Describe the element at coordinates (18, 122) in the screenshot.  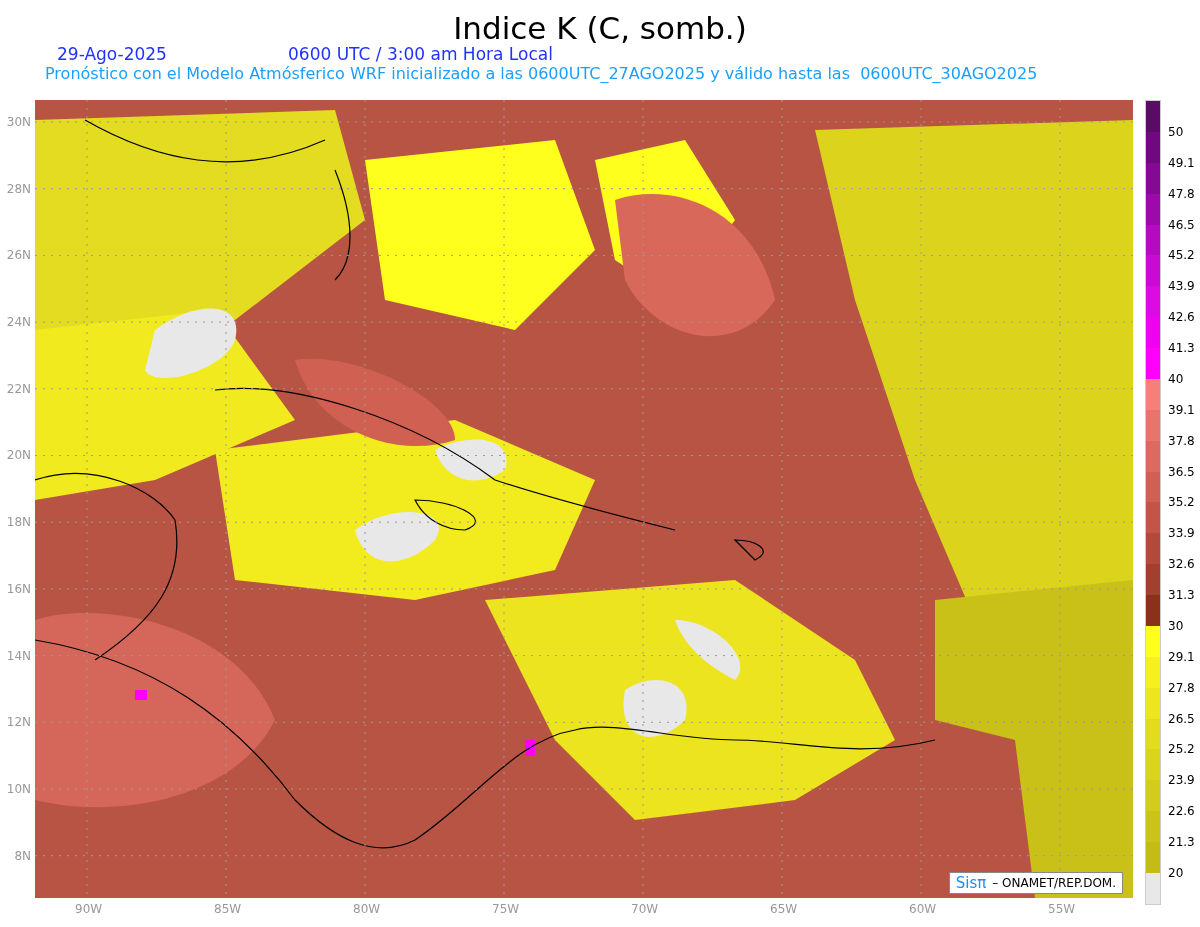
I see `latitude-label: 30N` at that location.